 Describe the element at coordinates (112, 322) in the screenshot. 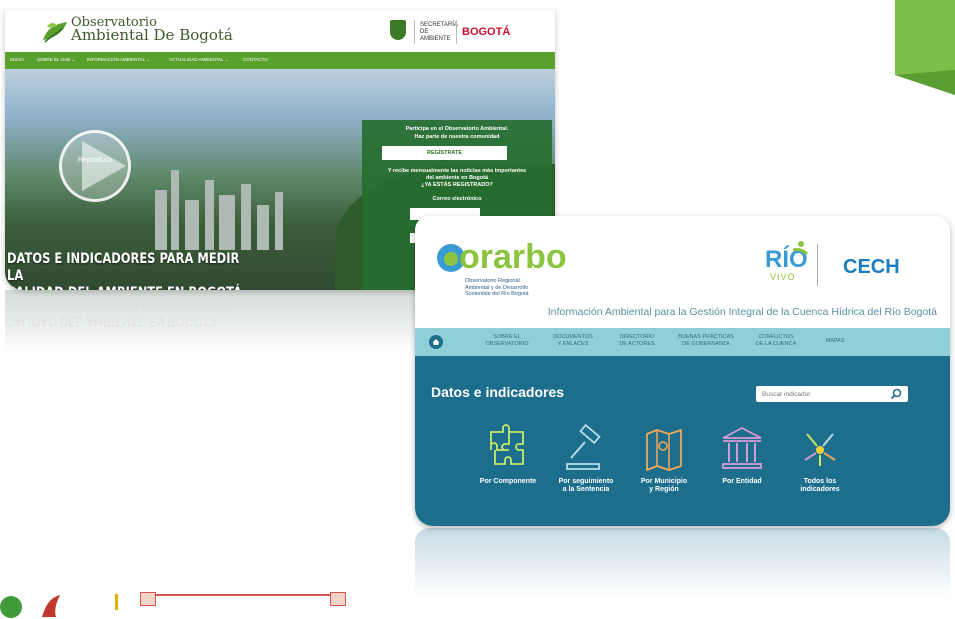

I see `reflected-line2: CALIDAD DEL AMBIENTE EN BOGOTÁ` at that location.